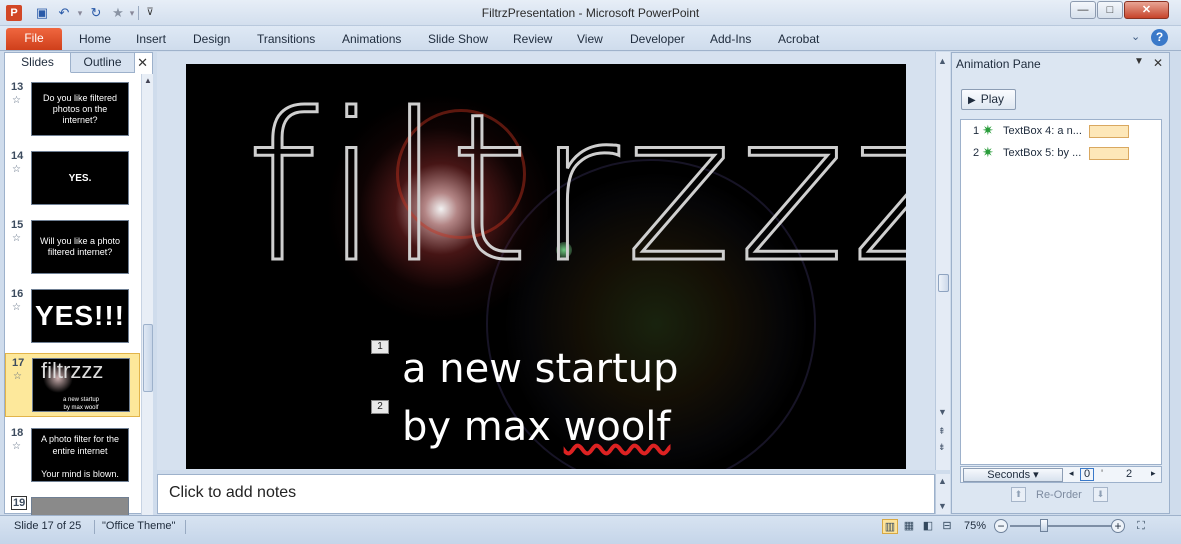  I want to click on zoom-level: 75%, so click(975, 526).